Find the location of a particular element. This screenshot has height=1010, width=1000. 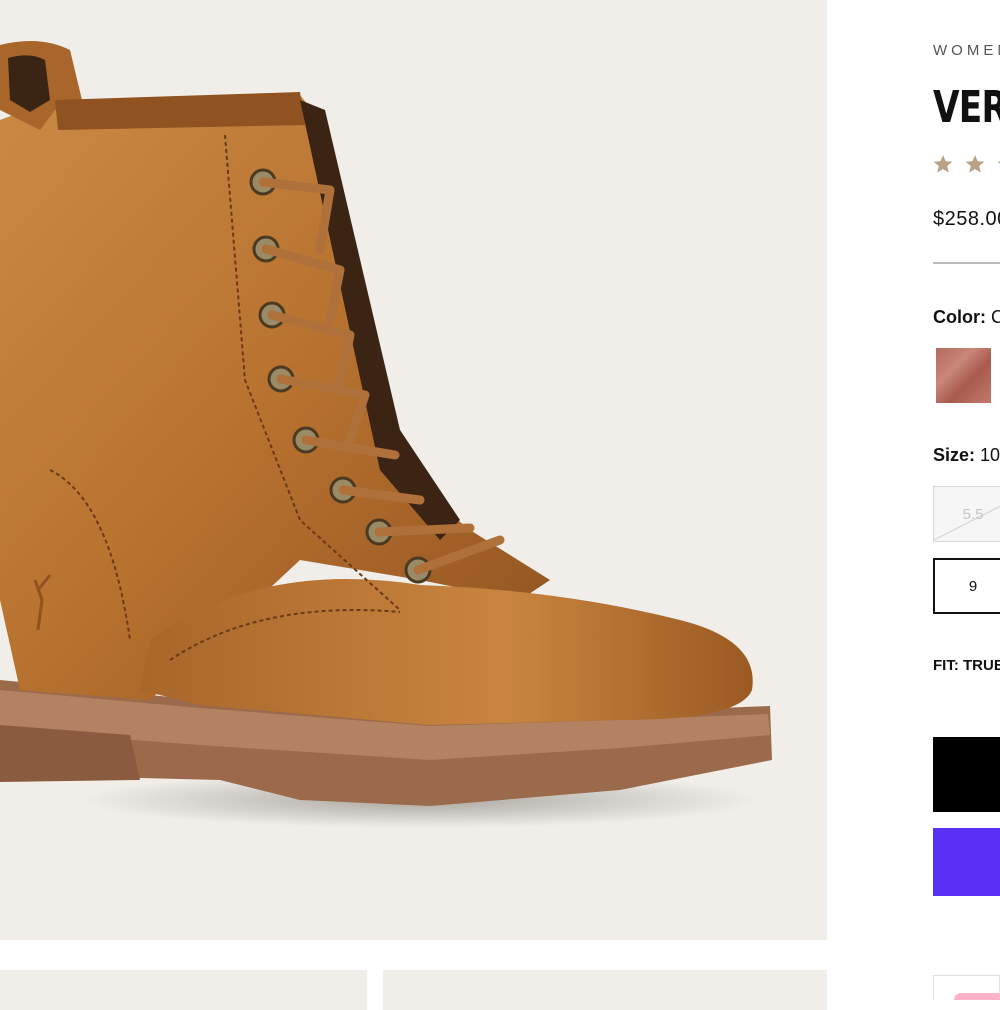

size-option-unavailable: 5.5 is located at coordinates (966, 514).